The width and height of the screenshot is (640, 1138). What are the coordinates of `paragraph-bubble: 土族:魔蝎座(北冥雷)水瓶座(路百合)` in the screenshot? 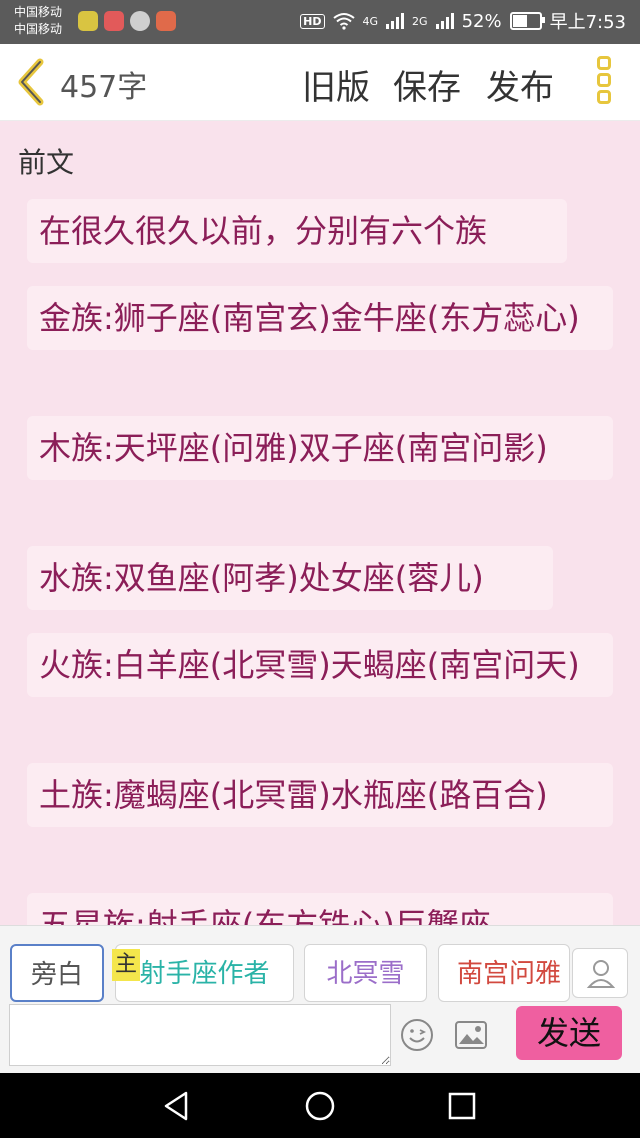 It's located at (320, 795).